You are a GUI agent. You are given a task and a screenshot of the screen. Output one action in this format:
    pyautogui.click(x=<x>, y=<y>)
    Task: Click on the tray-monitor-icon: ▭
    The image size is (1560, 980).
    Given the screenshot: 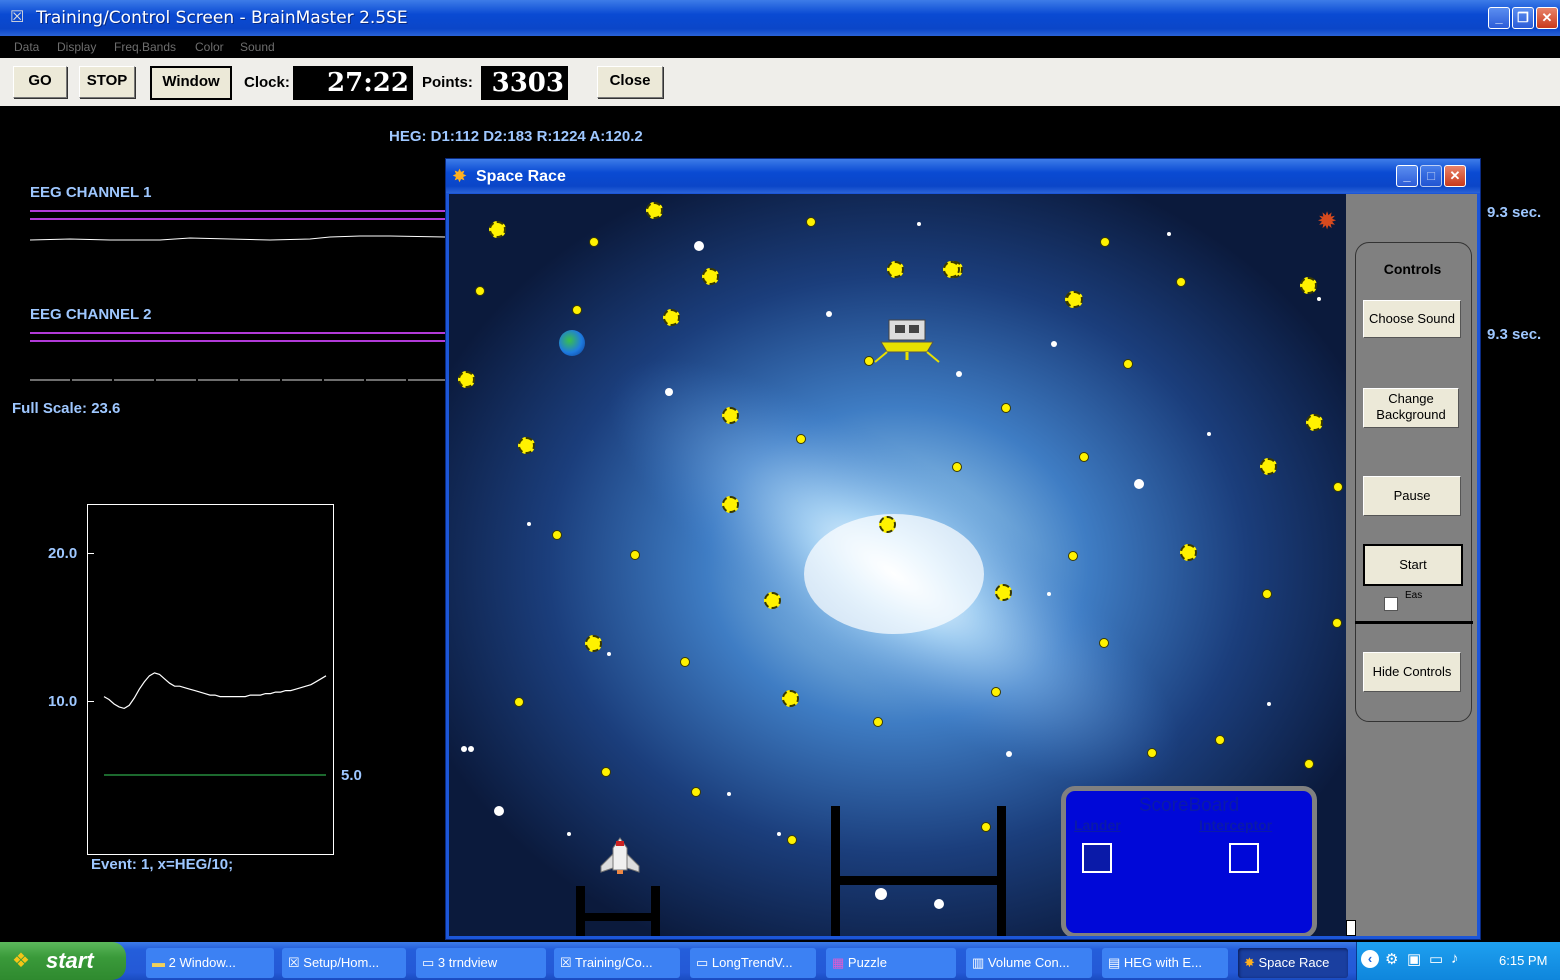 What is the action you would take?
    pyautogui.click(x=1436, y=959)
    